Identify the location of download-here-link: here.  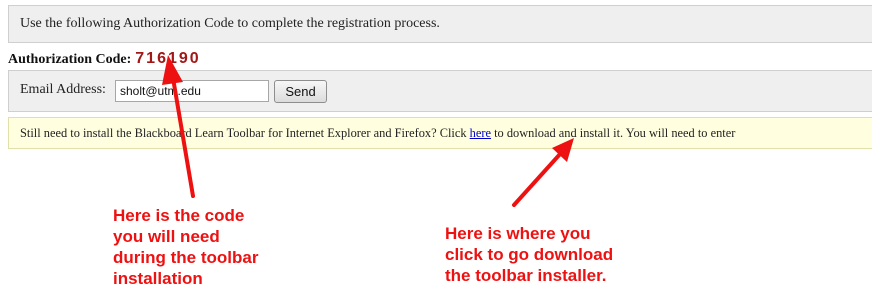
(480, 133).